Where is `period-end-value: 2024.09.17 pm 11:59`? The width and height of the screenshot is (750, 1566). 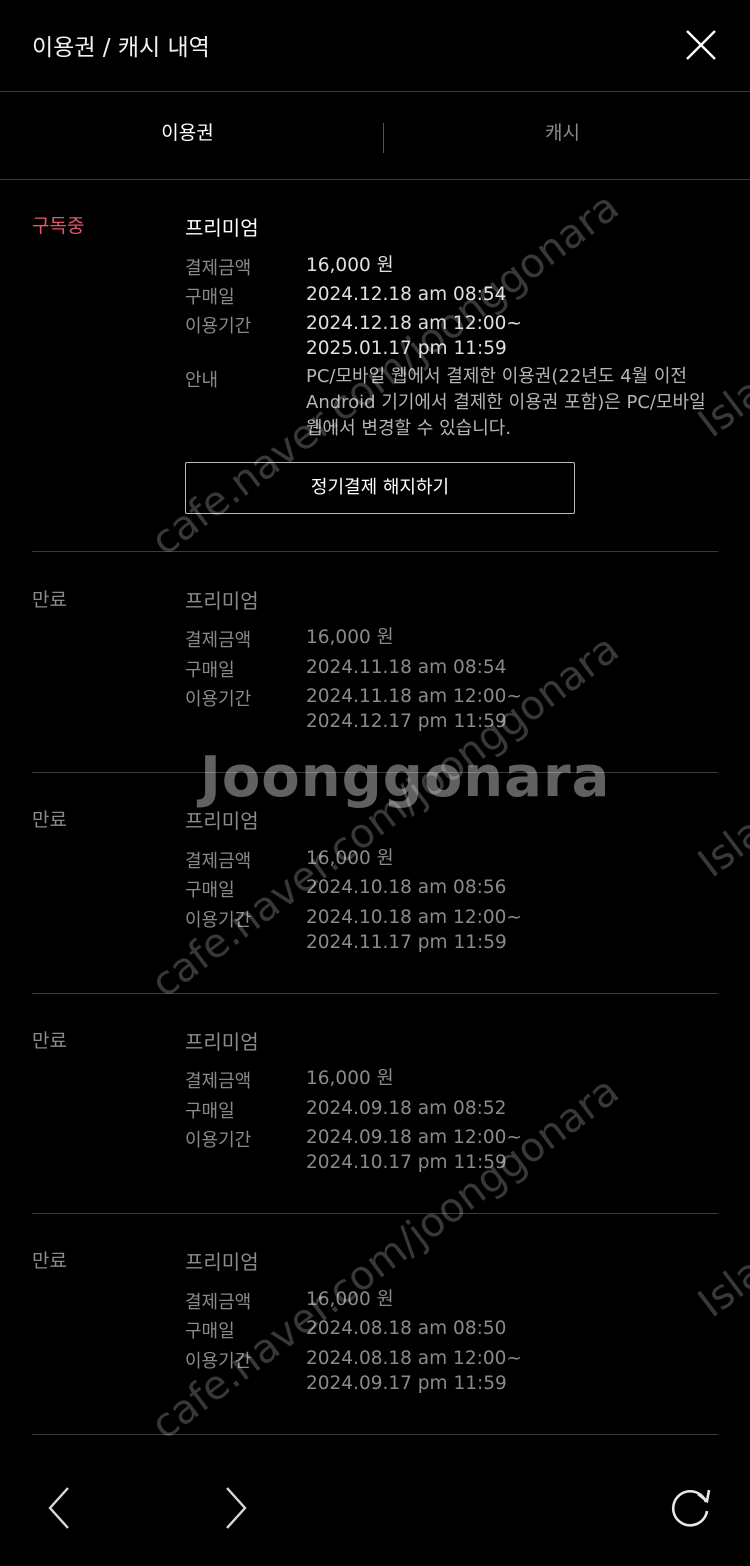 period-end-value: 2024.09.17 pm 11:59 is located at coordinates (406, 1383).